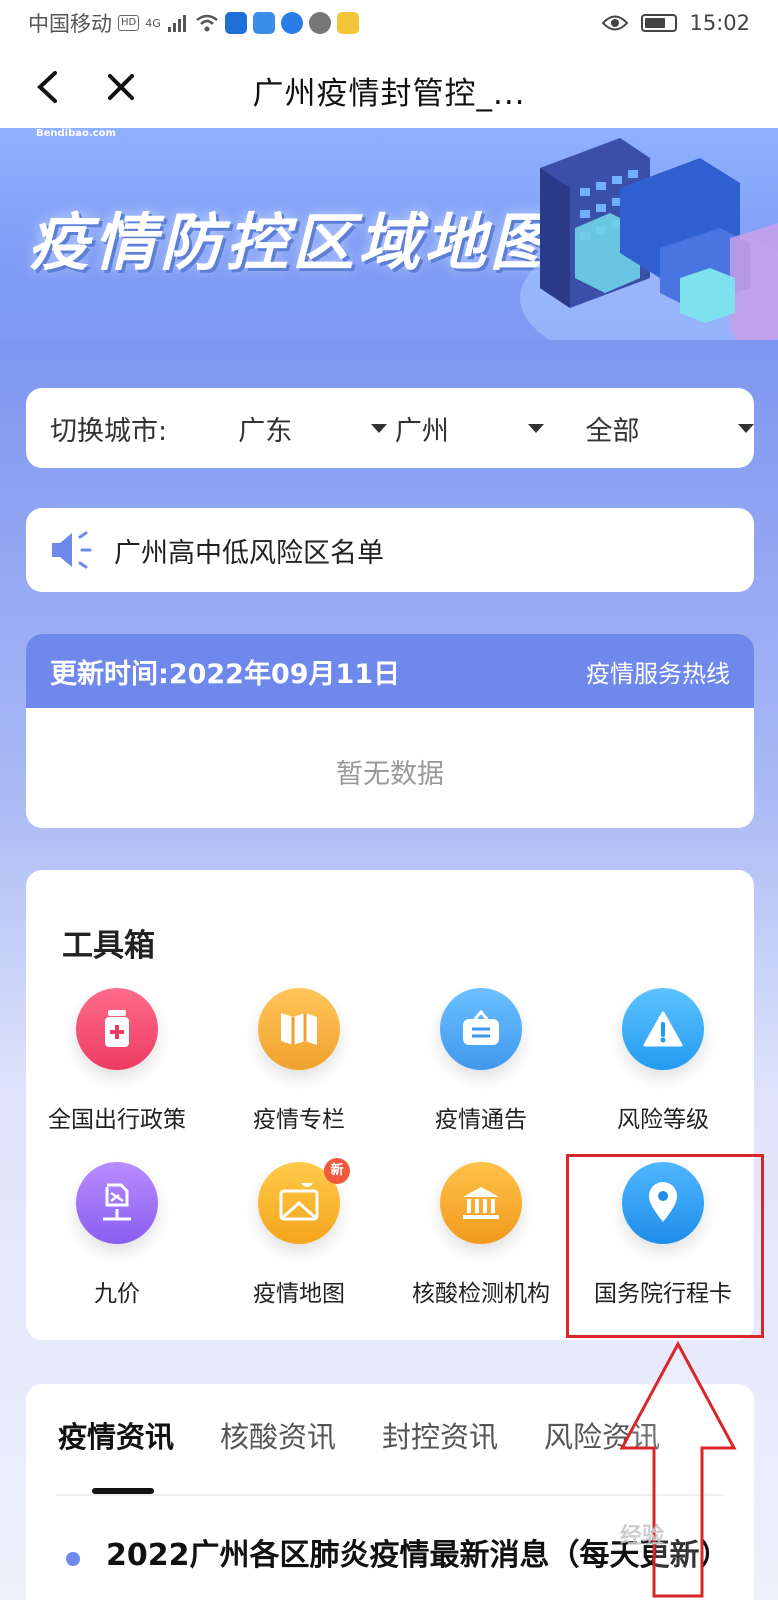 Image resolution: width=778 pixels, height=1600 pixels. What do you see at coordinates (359, 1435) in the screenshot?
I see `news-tabs: 疫情资讯 核酸资讯 封控资讯 风险资讯` at bounding box center [359, 1435].